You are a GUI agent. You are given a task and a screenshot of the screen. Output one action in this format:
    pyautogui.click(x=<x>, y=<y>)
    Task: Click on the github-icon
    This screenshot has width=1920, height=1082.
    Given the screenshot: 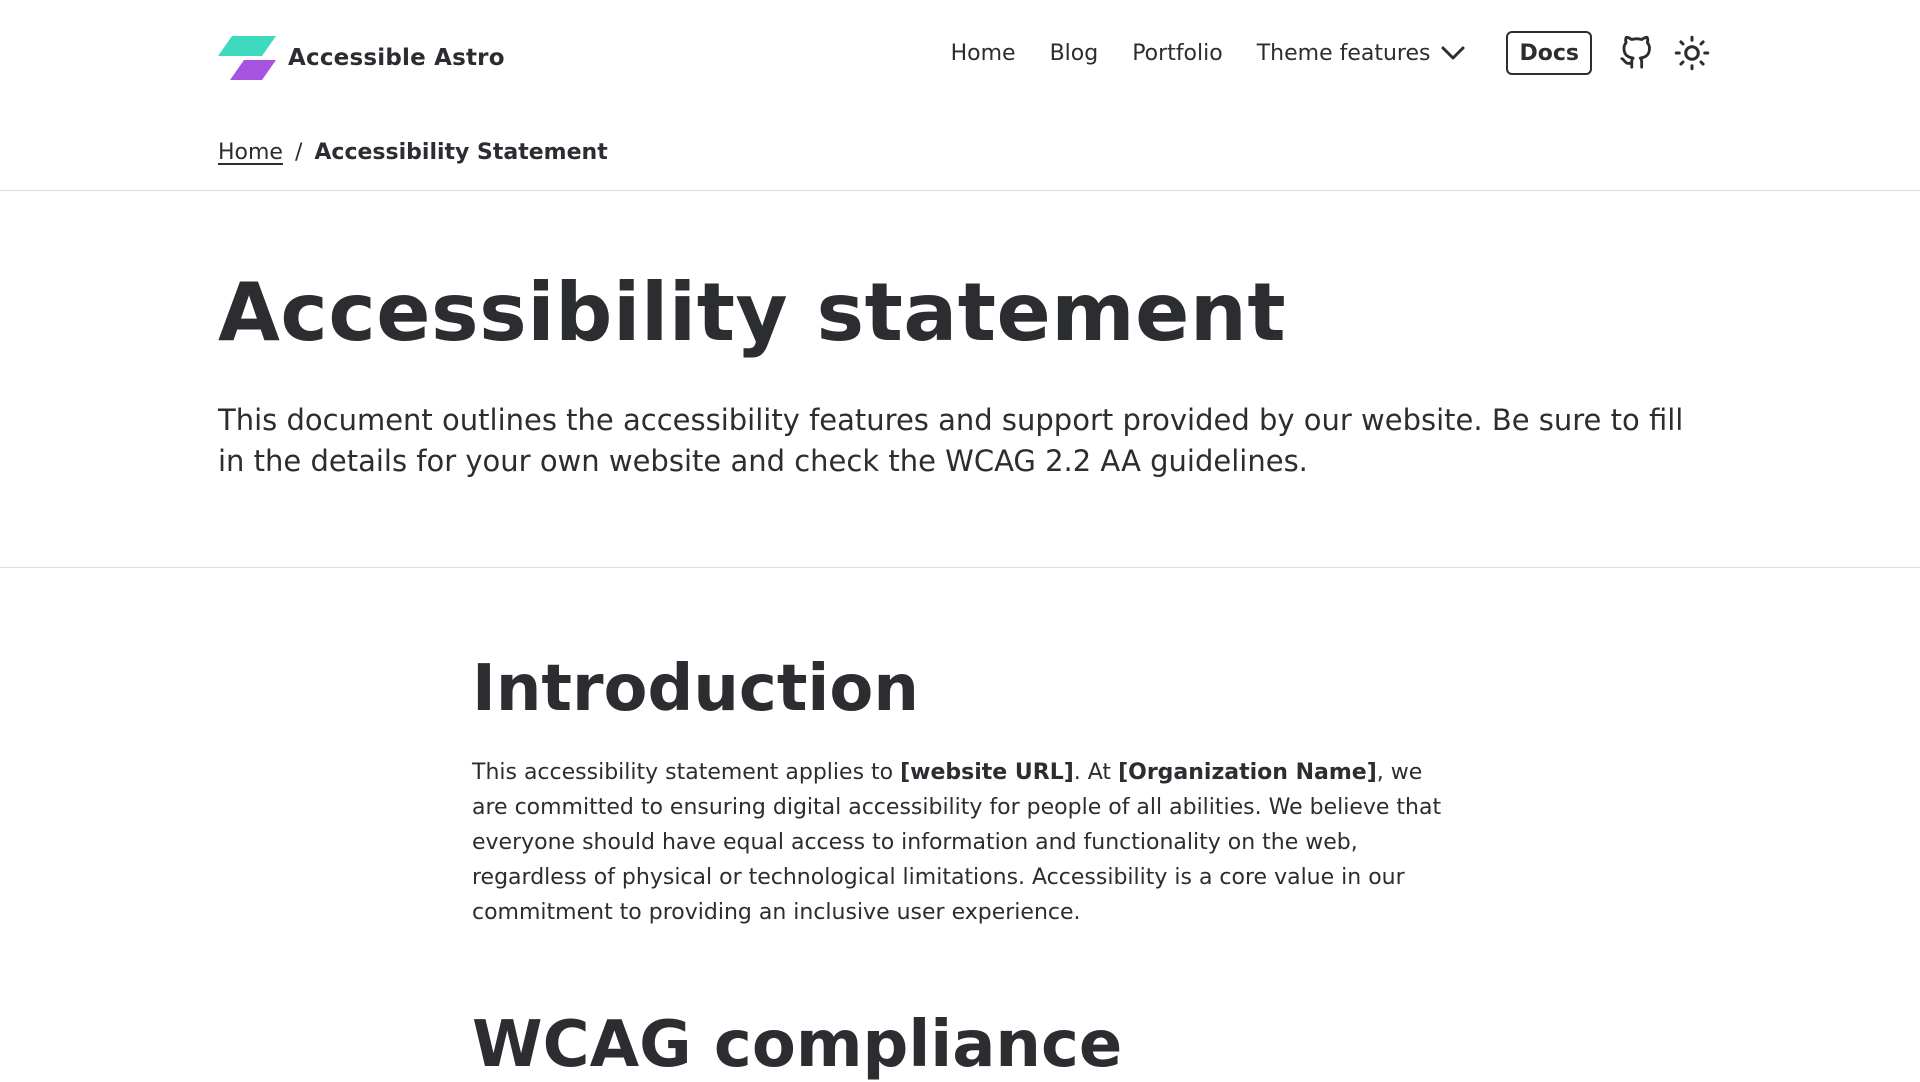 What is the action you would take?
    pyautogui.click(x=1635, y=52)
    